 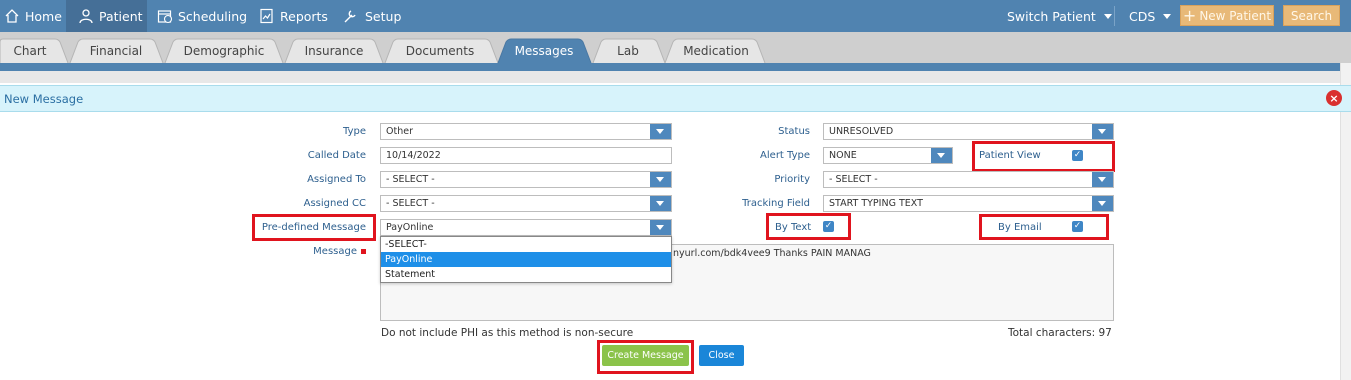 I want to click on nav-patient: Patient, so click(x=106, y=16).